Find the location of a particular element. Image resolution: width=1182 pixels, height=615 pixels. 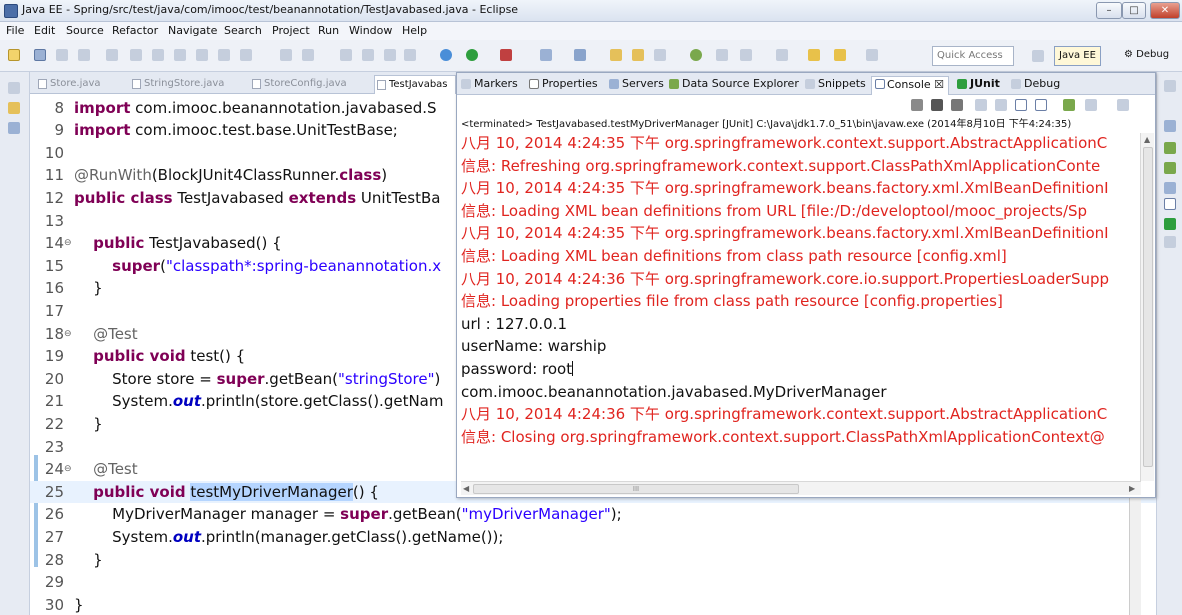

quick-access-input: Quick Access is located at coordinates (973, 56).